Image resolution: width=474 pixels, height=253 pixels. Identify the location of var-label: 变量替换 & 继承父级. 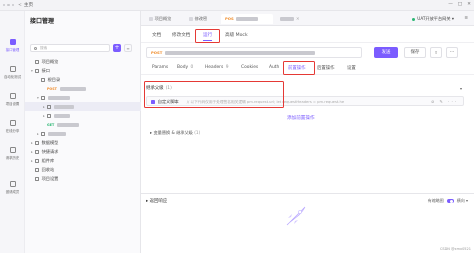
(173, 132).